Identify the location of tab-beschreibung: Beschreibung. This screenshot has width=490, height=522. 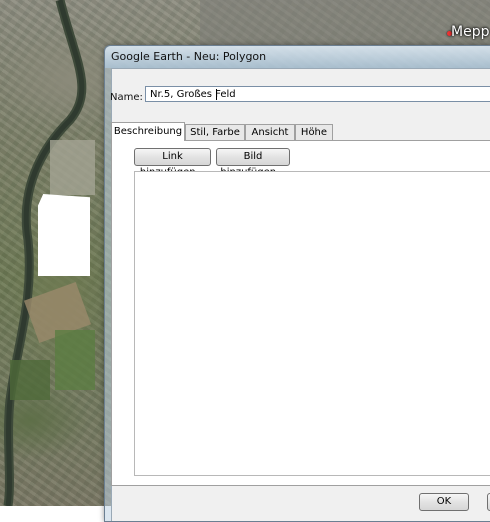
(148, 131).